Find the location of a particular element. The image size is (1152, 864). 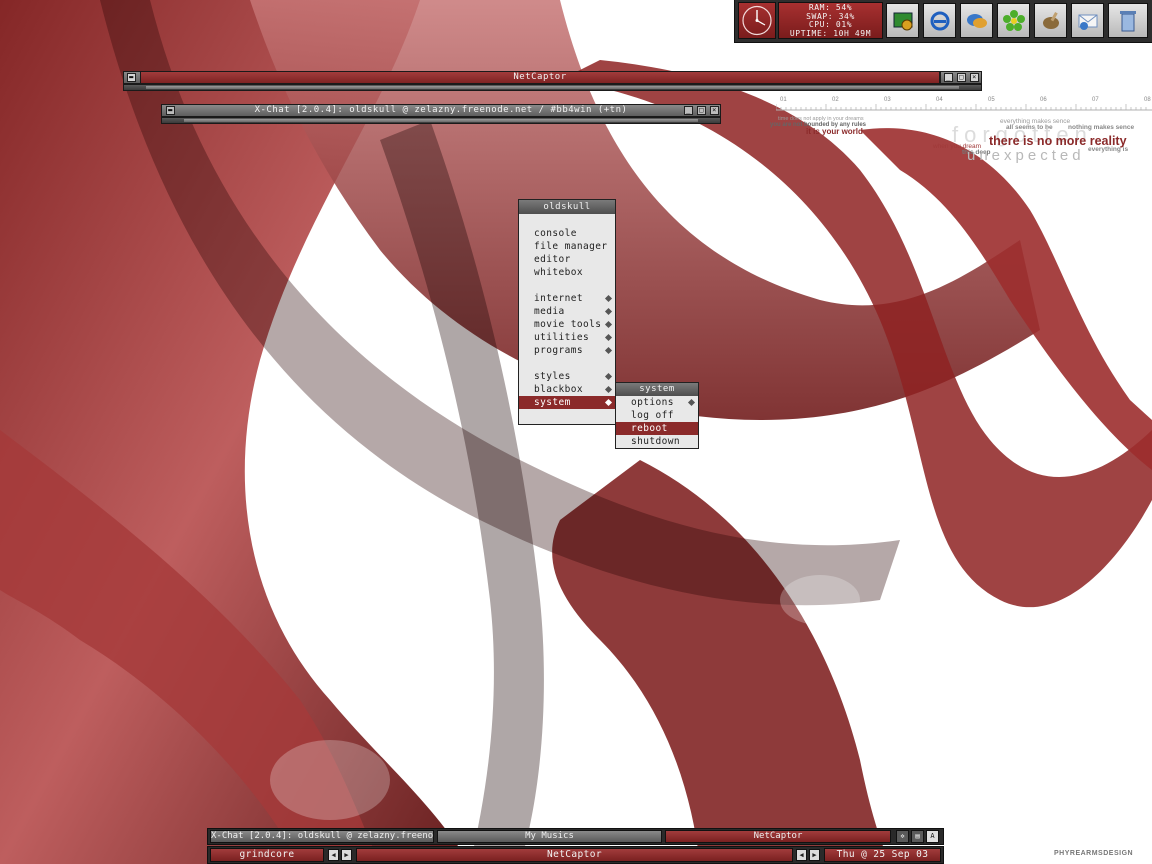

ruler-label: 01 is located at coordinates (783, 100).